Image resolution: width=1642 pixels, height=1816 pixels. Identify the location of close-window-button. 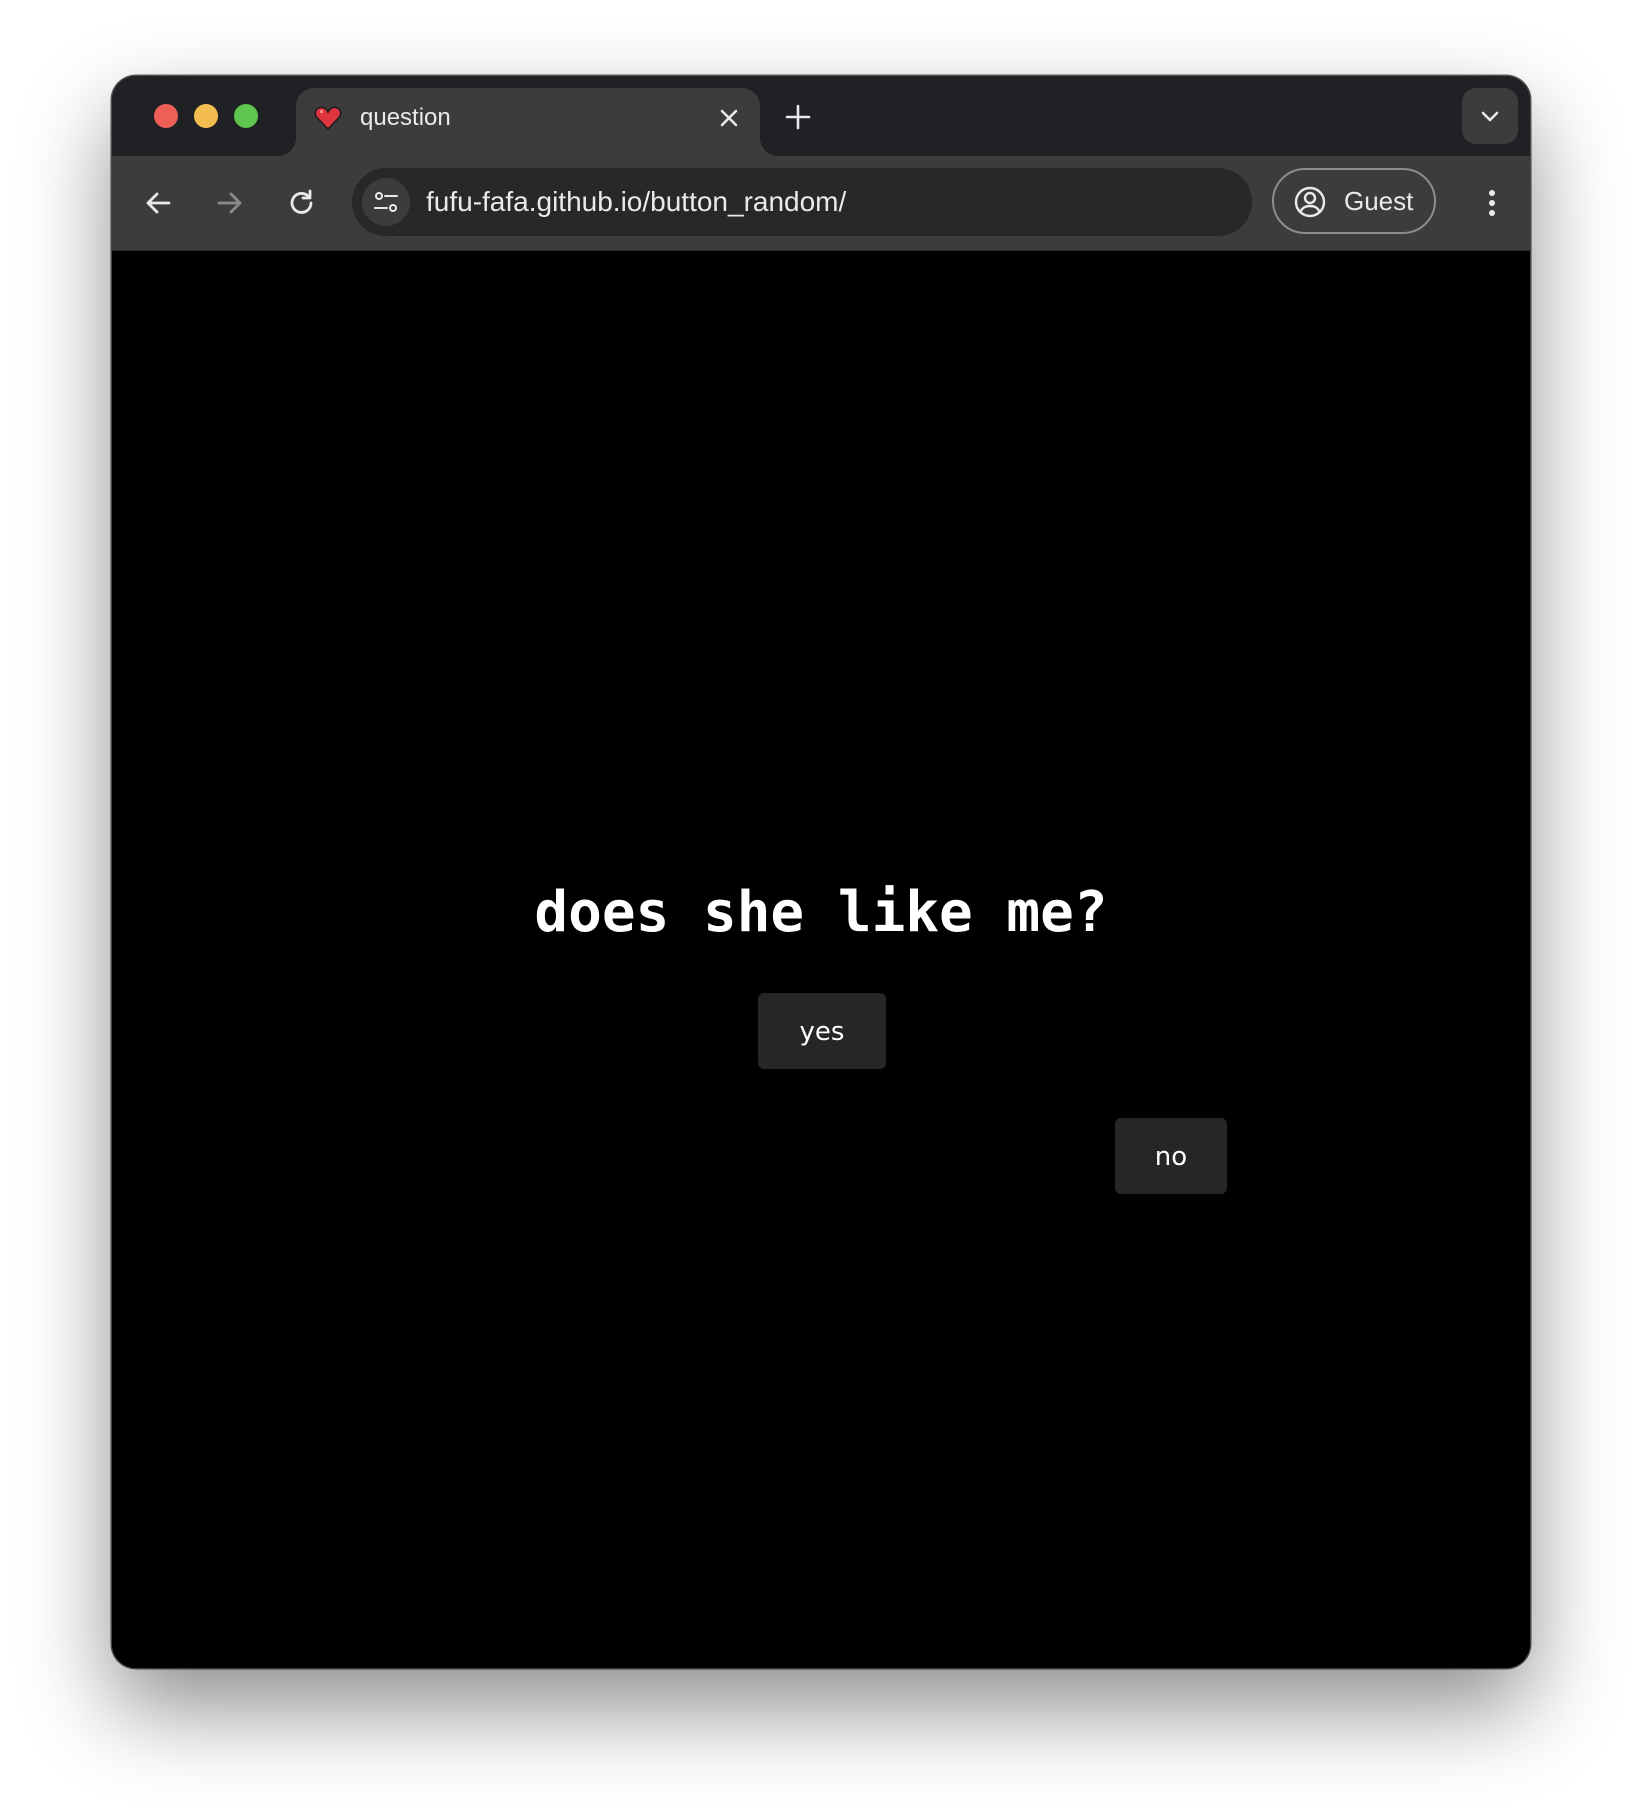
(166, 116).